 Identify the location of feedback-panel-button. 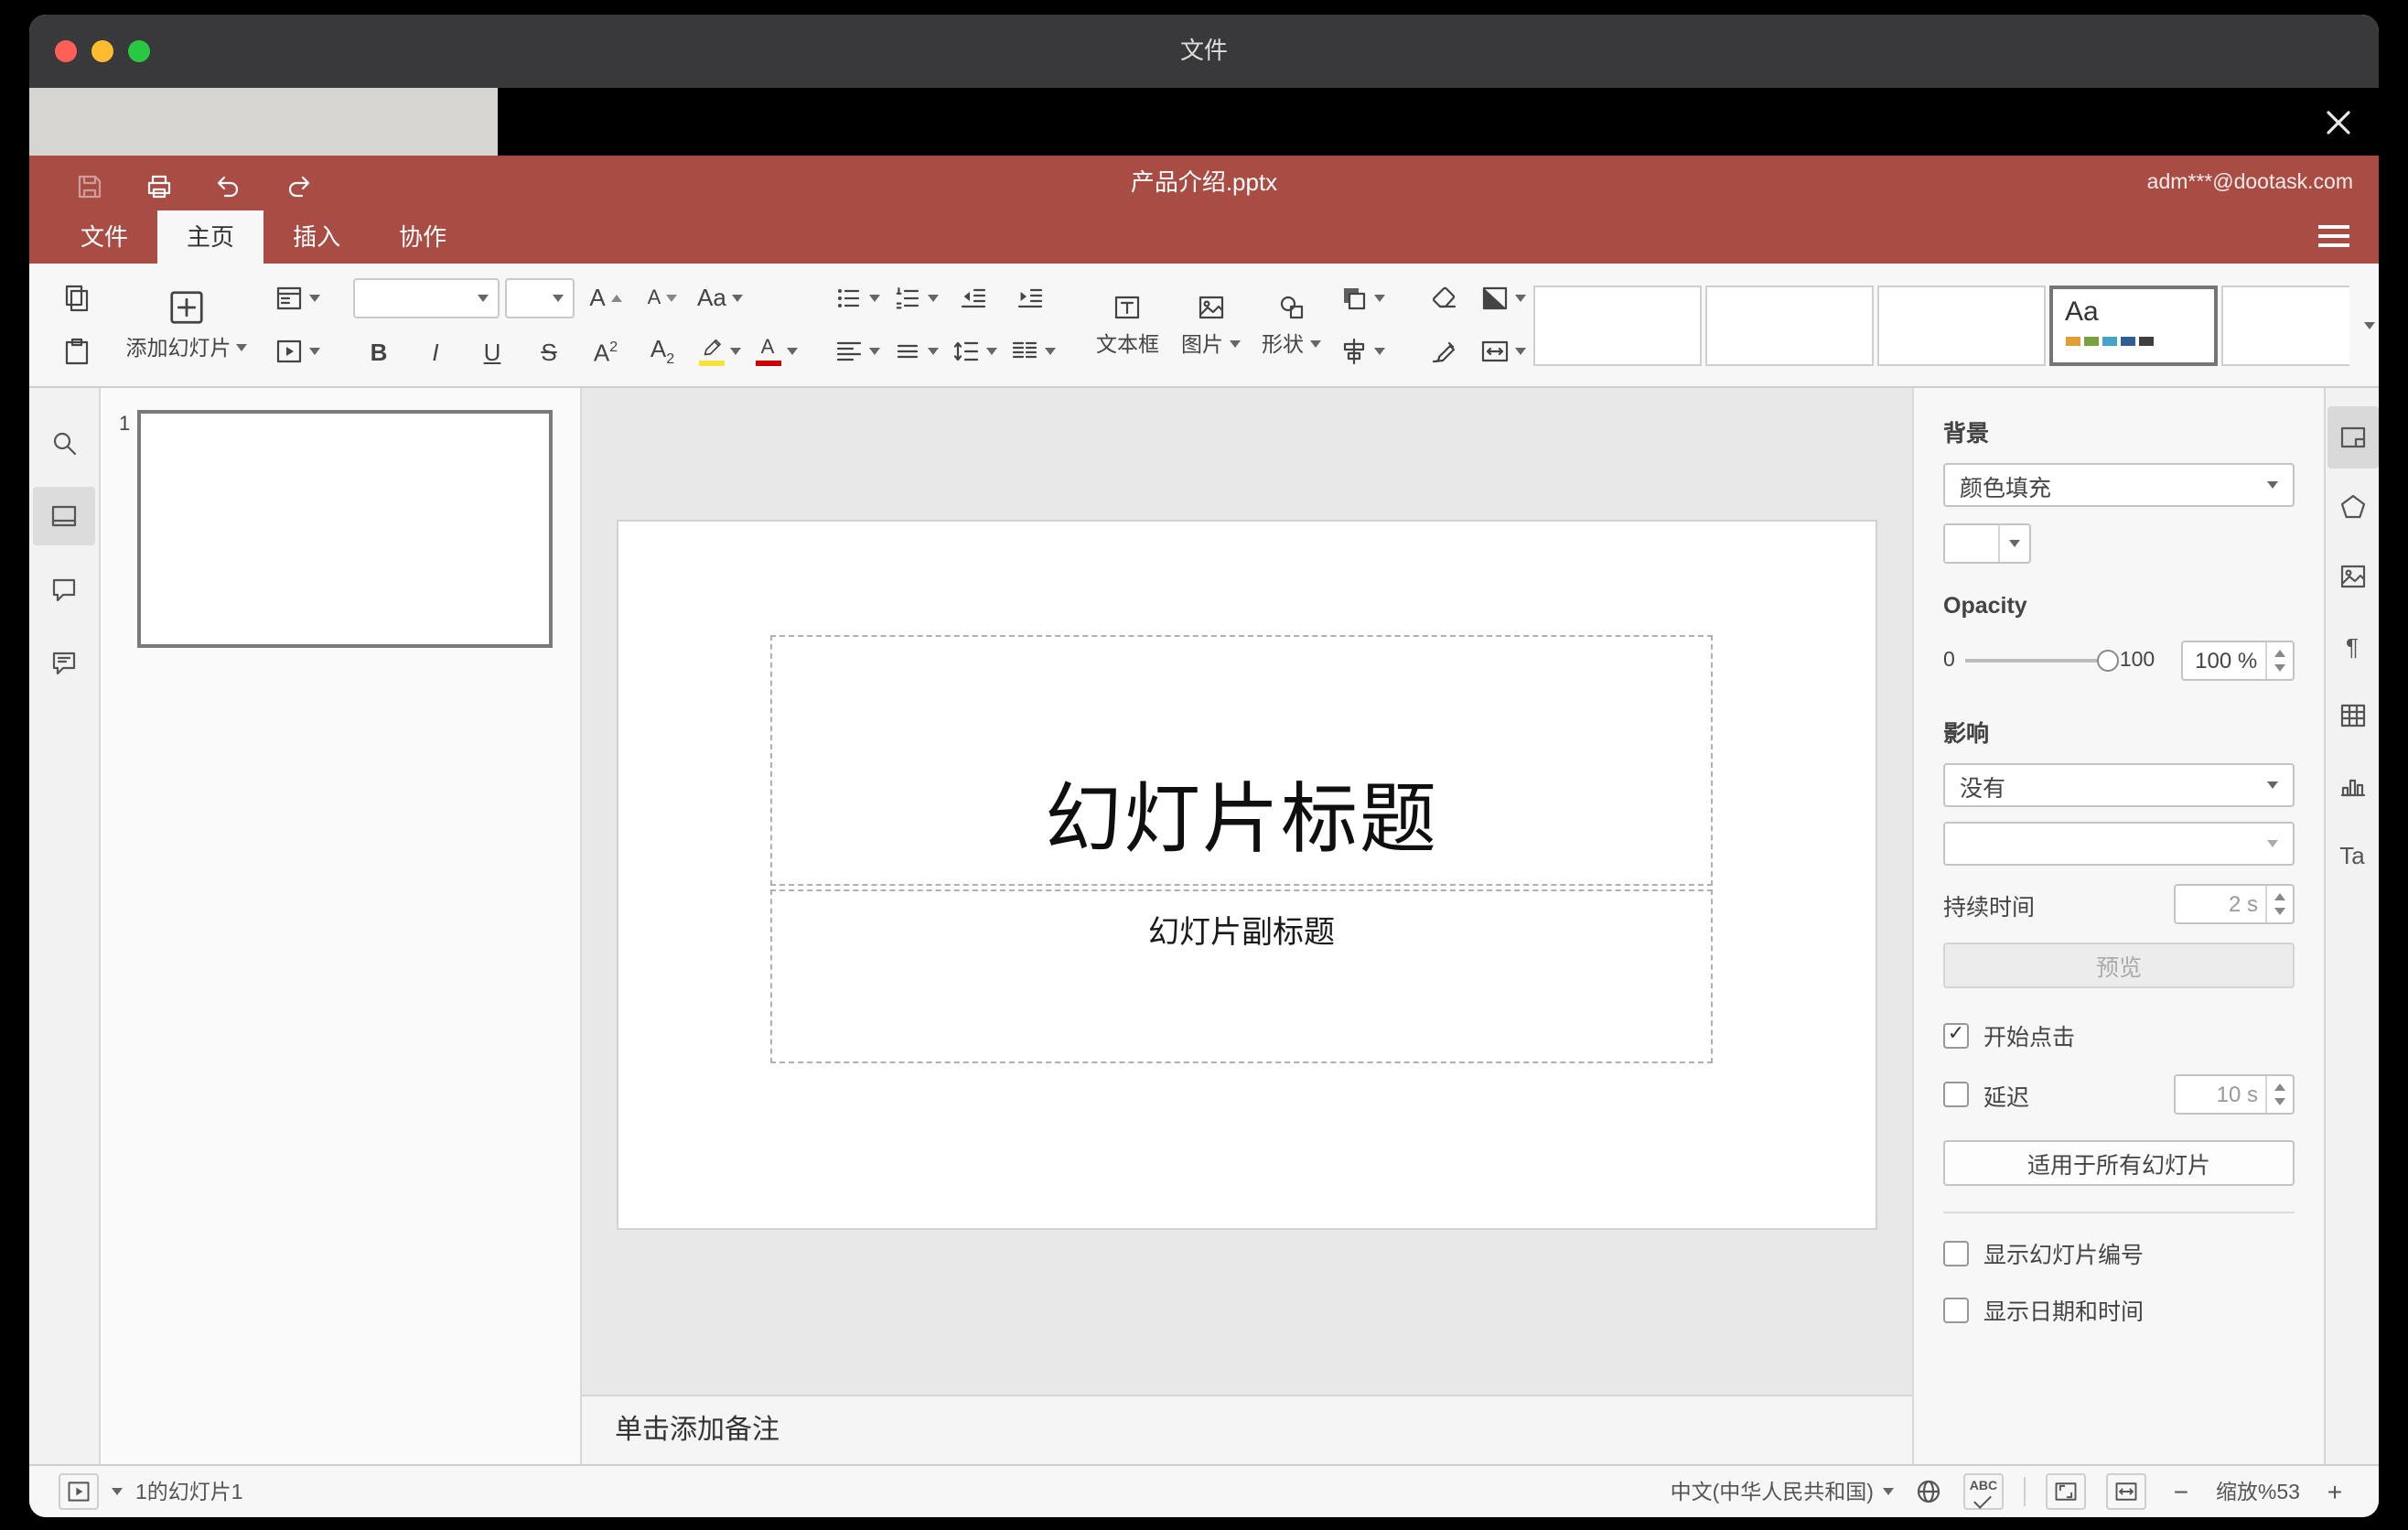
(64, 662).